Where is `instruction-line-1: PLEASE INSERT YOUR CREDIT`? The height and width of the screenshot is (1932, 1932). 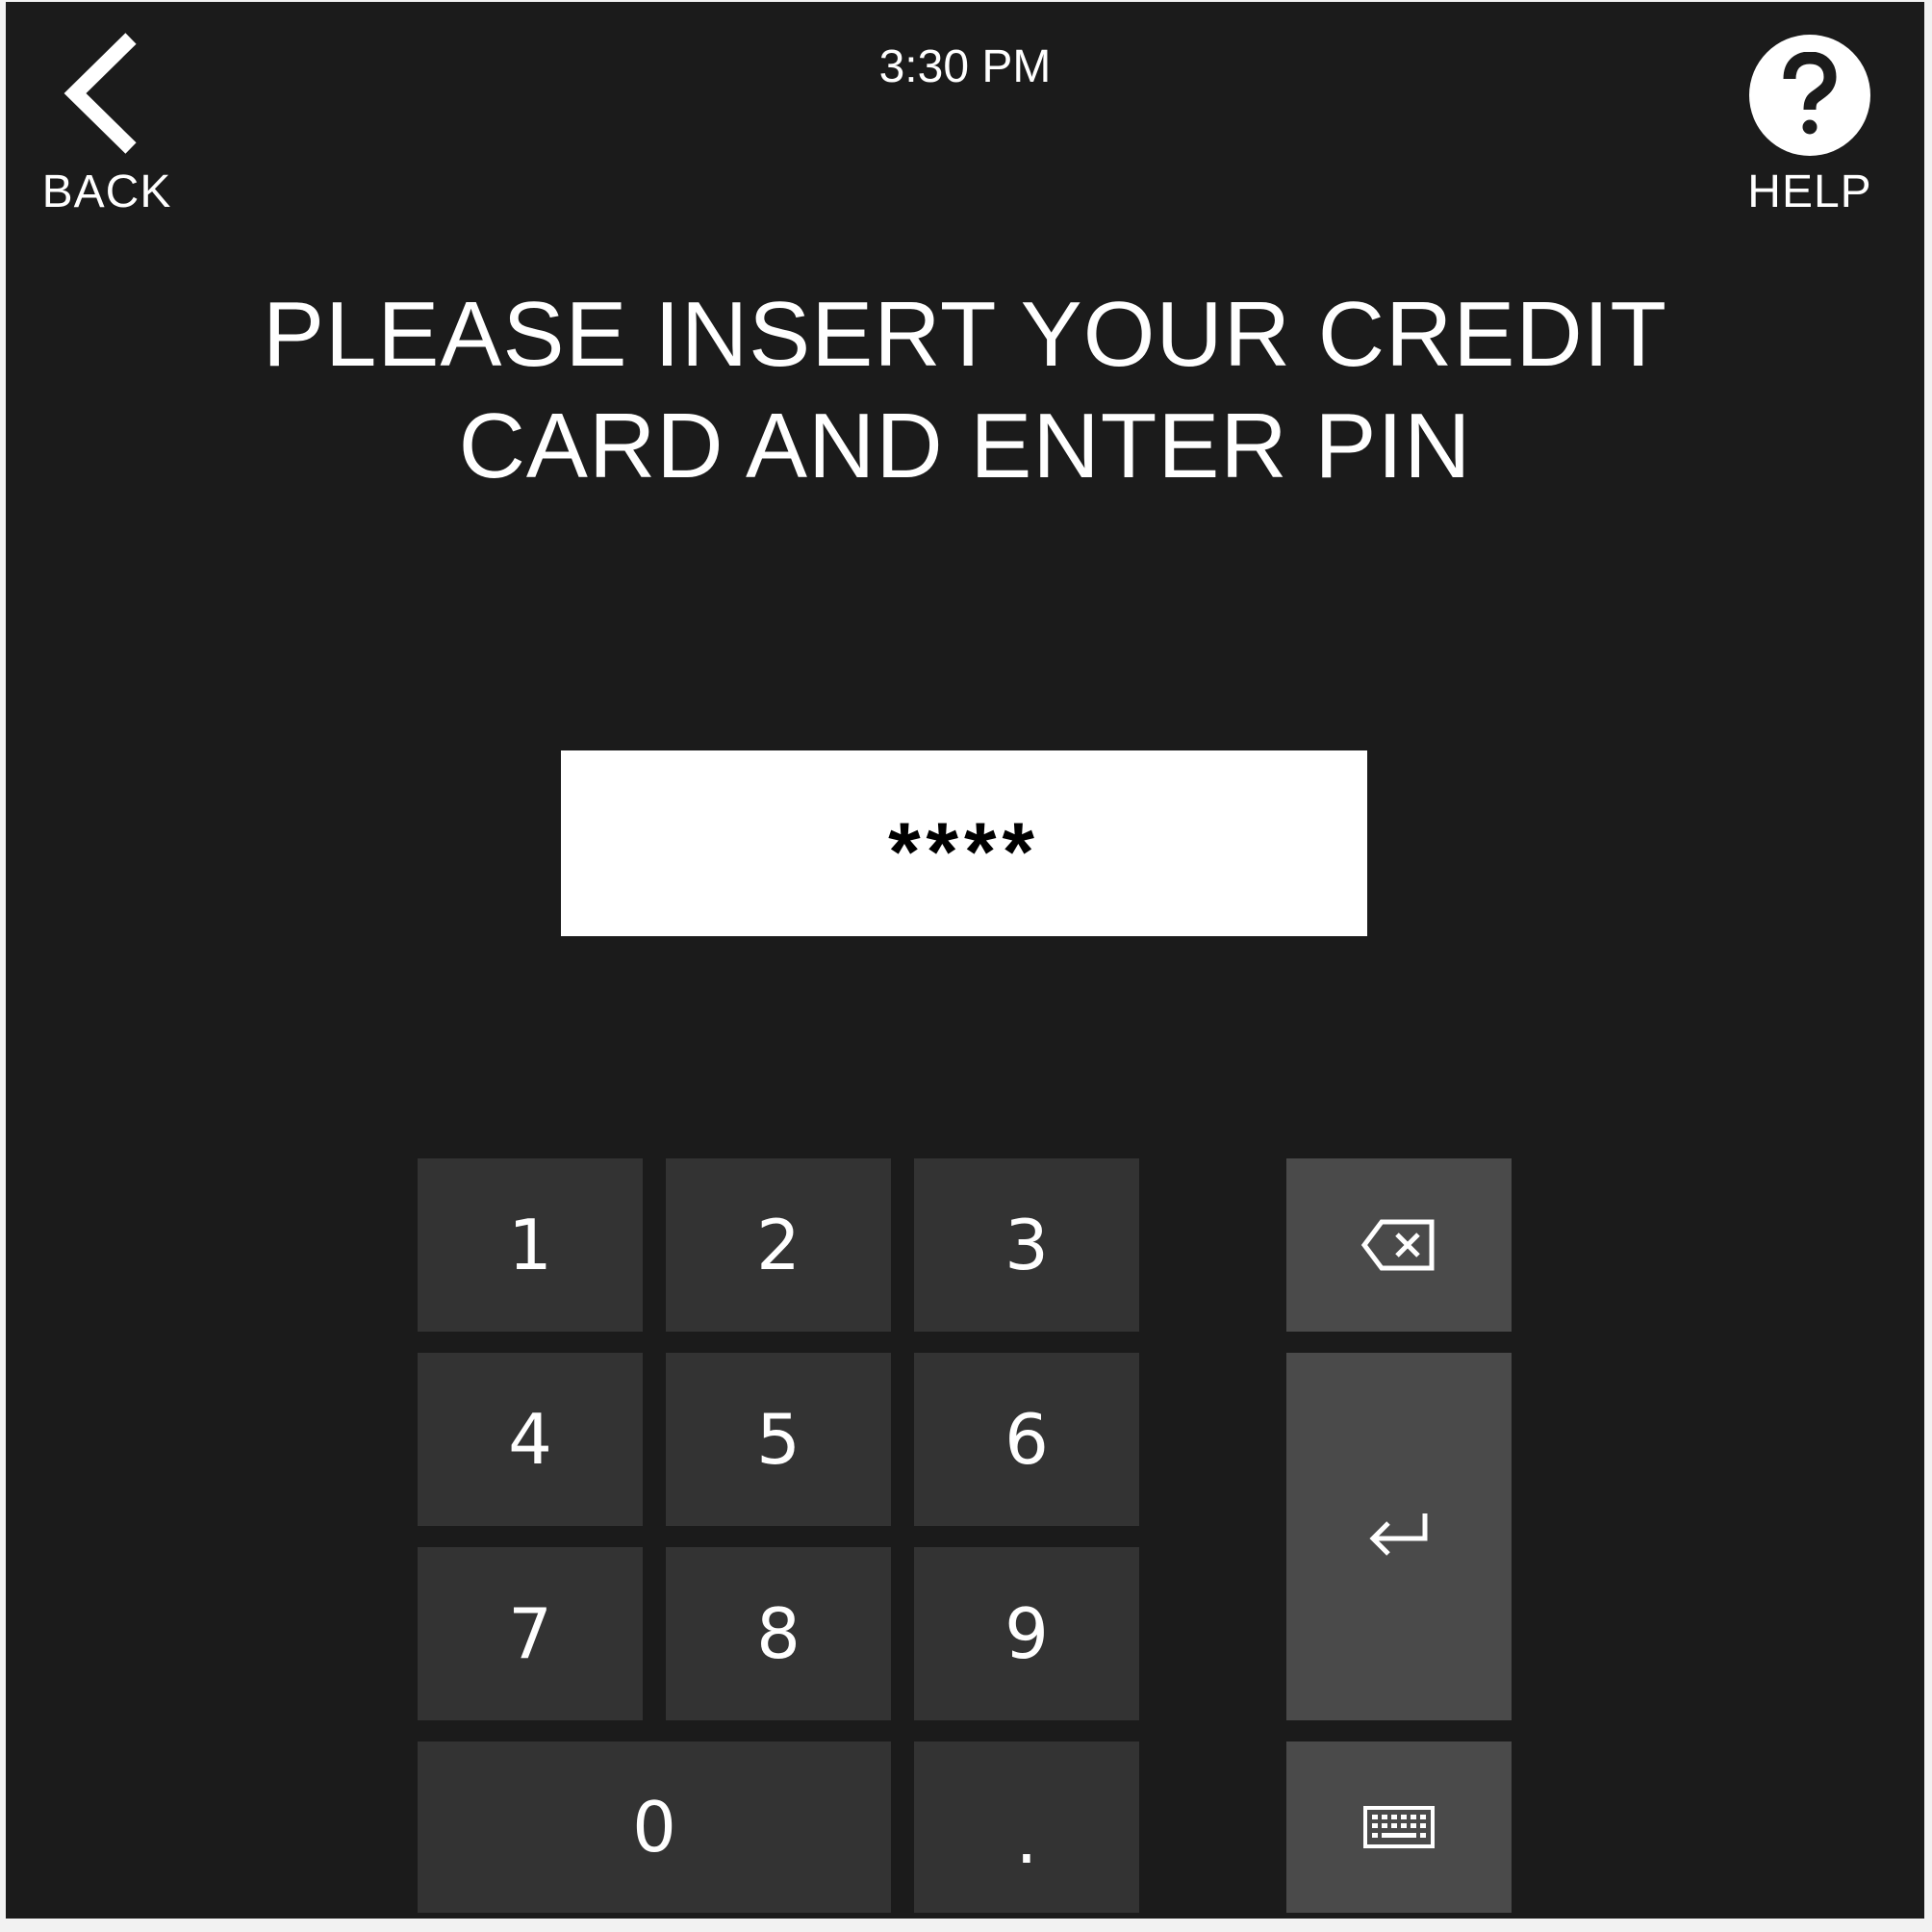
instruction-line-1: PLEASE INSERT YOUR CREDIT is located at coordinates (965, 334).